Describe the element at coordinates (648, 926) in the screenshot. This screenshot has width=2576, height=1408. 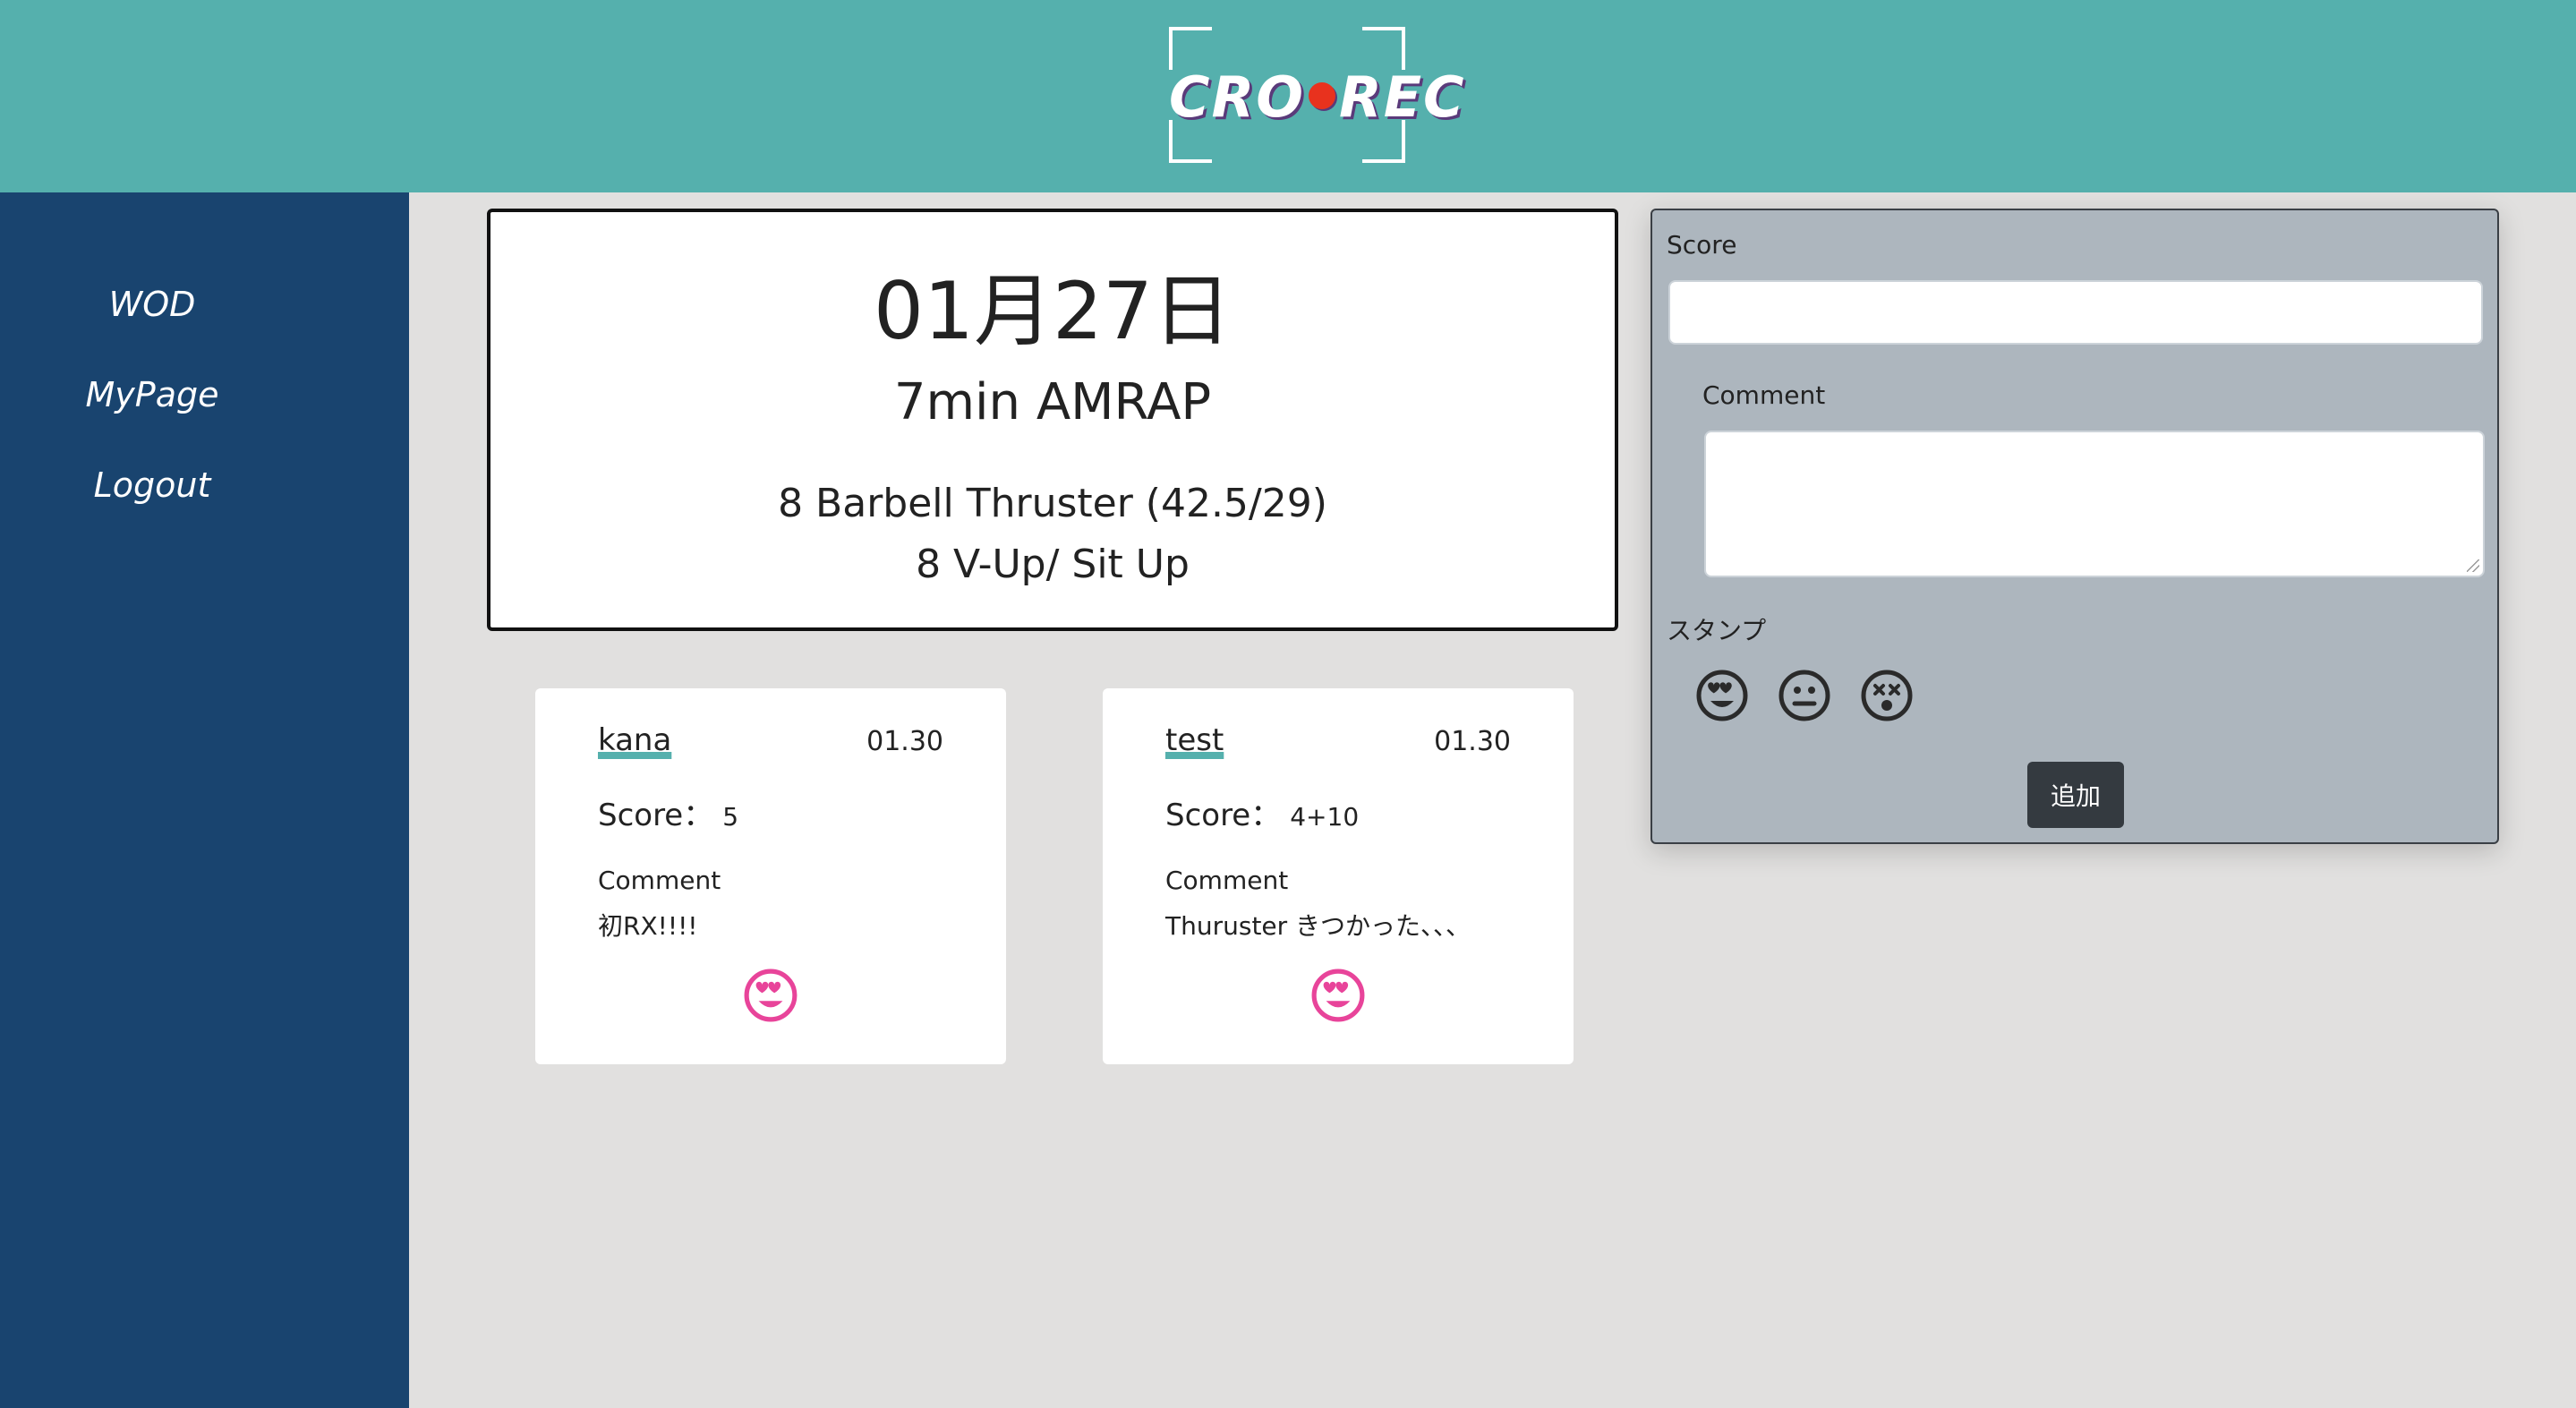
I see `post-comment: 初RX!!!!` at that location.